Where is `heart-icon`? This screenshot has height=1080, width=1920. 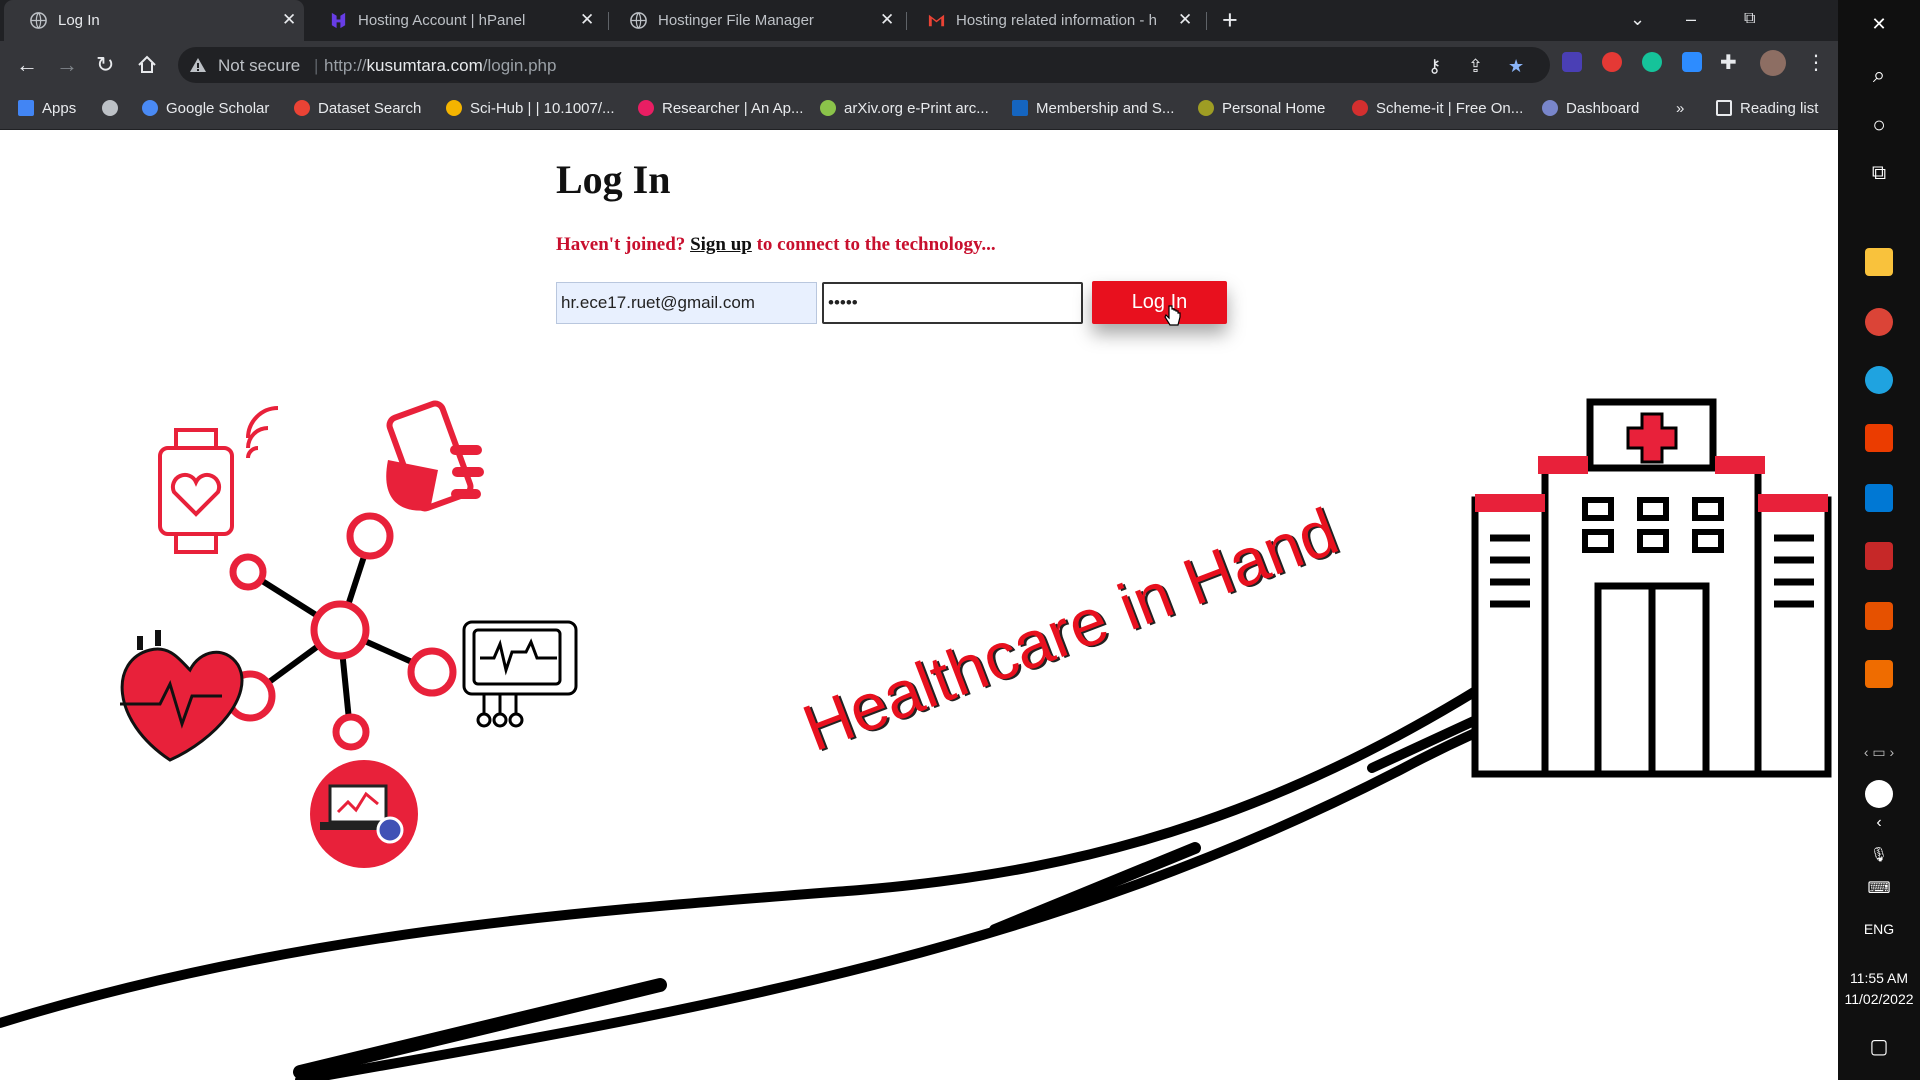
heart-icon is located at coordinates (182, 696).